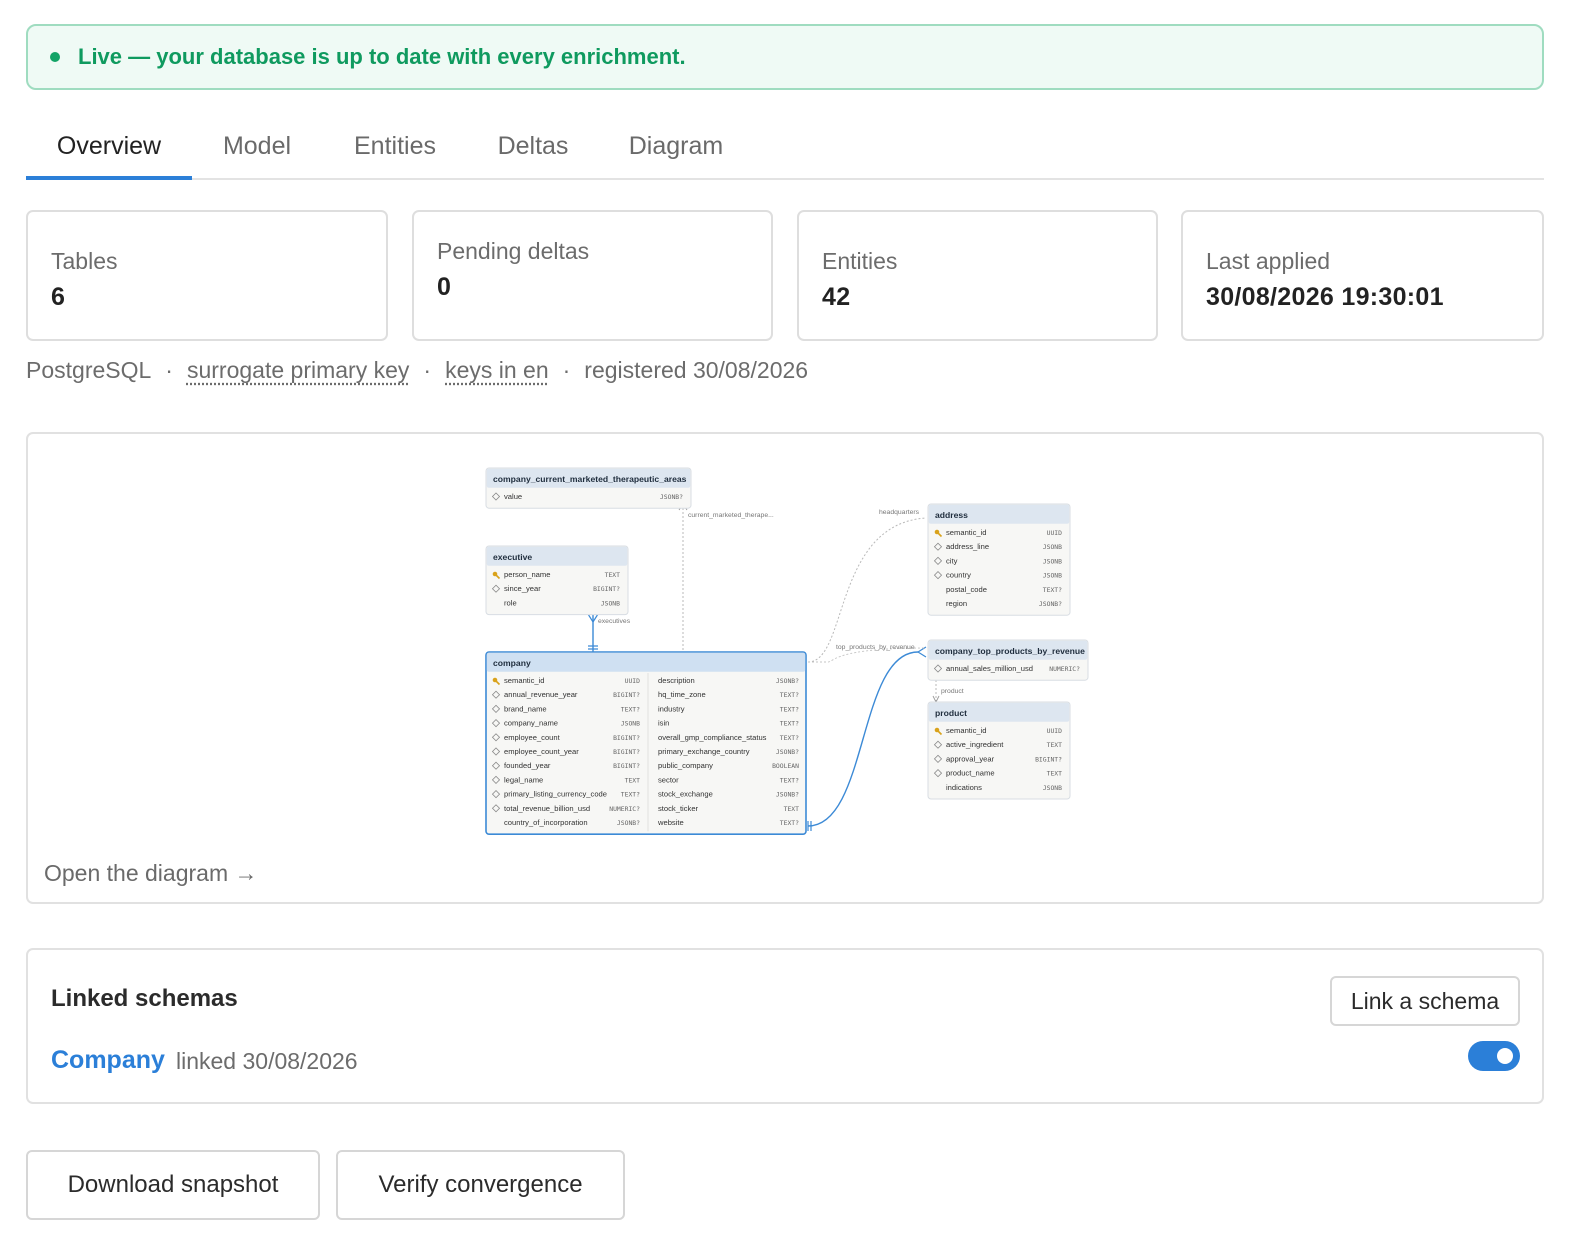  I want to click on table-header-company, so click(646, 662).